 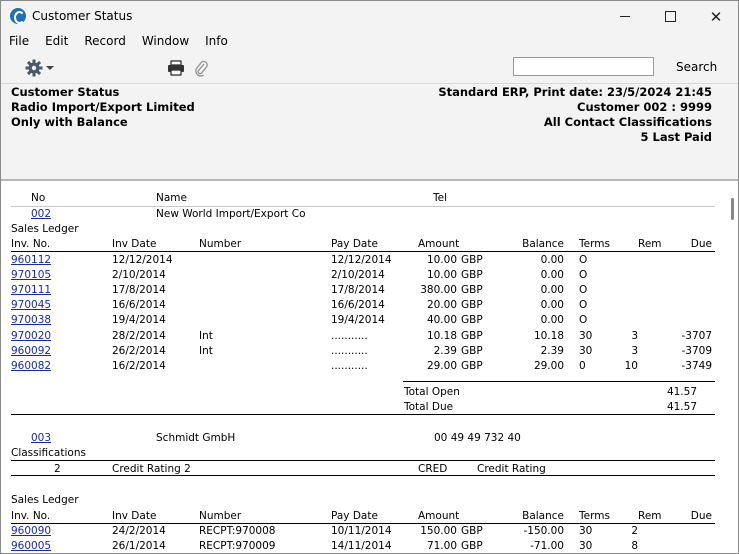 I want to click on classification-code: CRED, so click(x=433, y=469).